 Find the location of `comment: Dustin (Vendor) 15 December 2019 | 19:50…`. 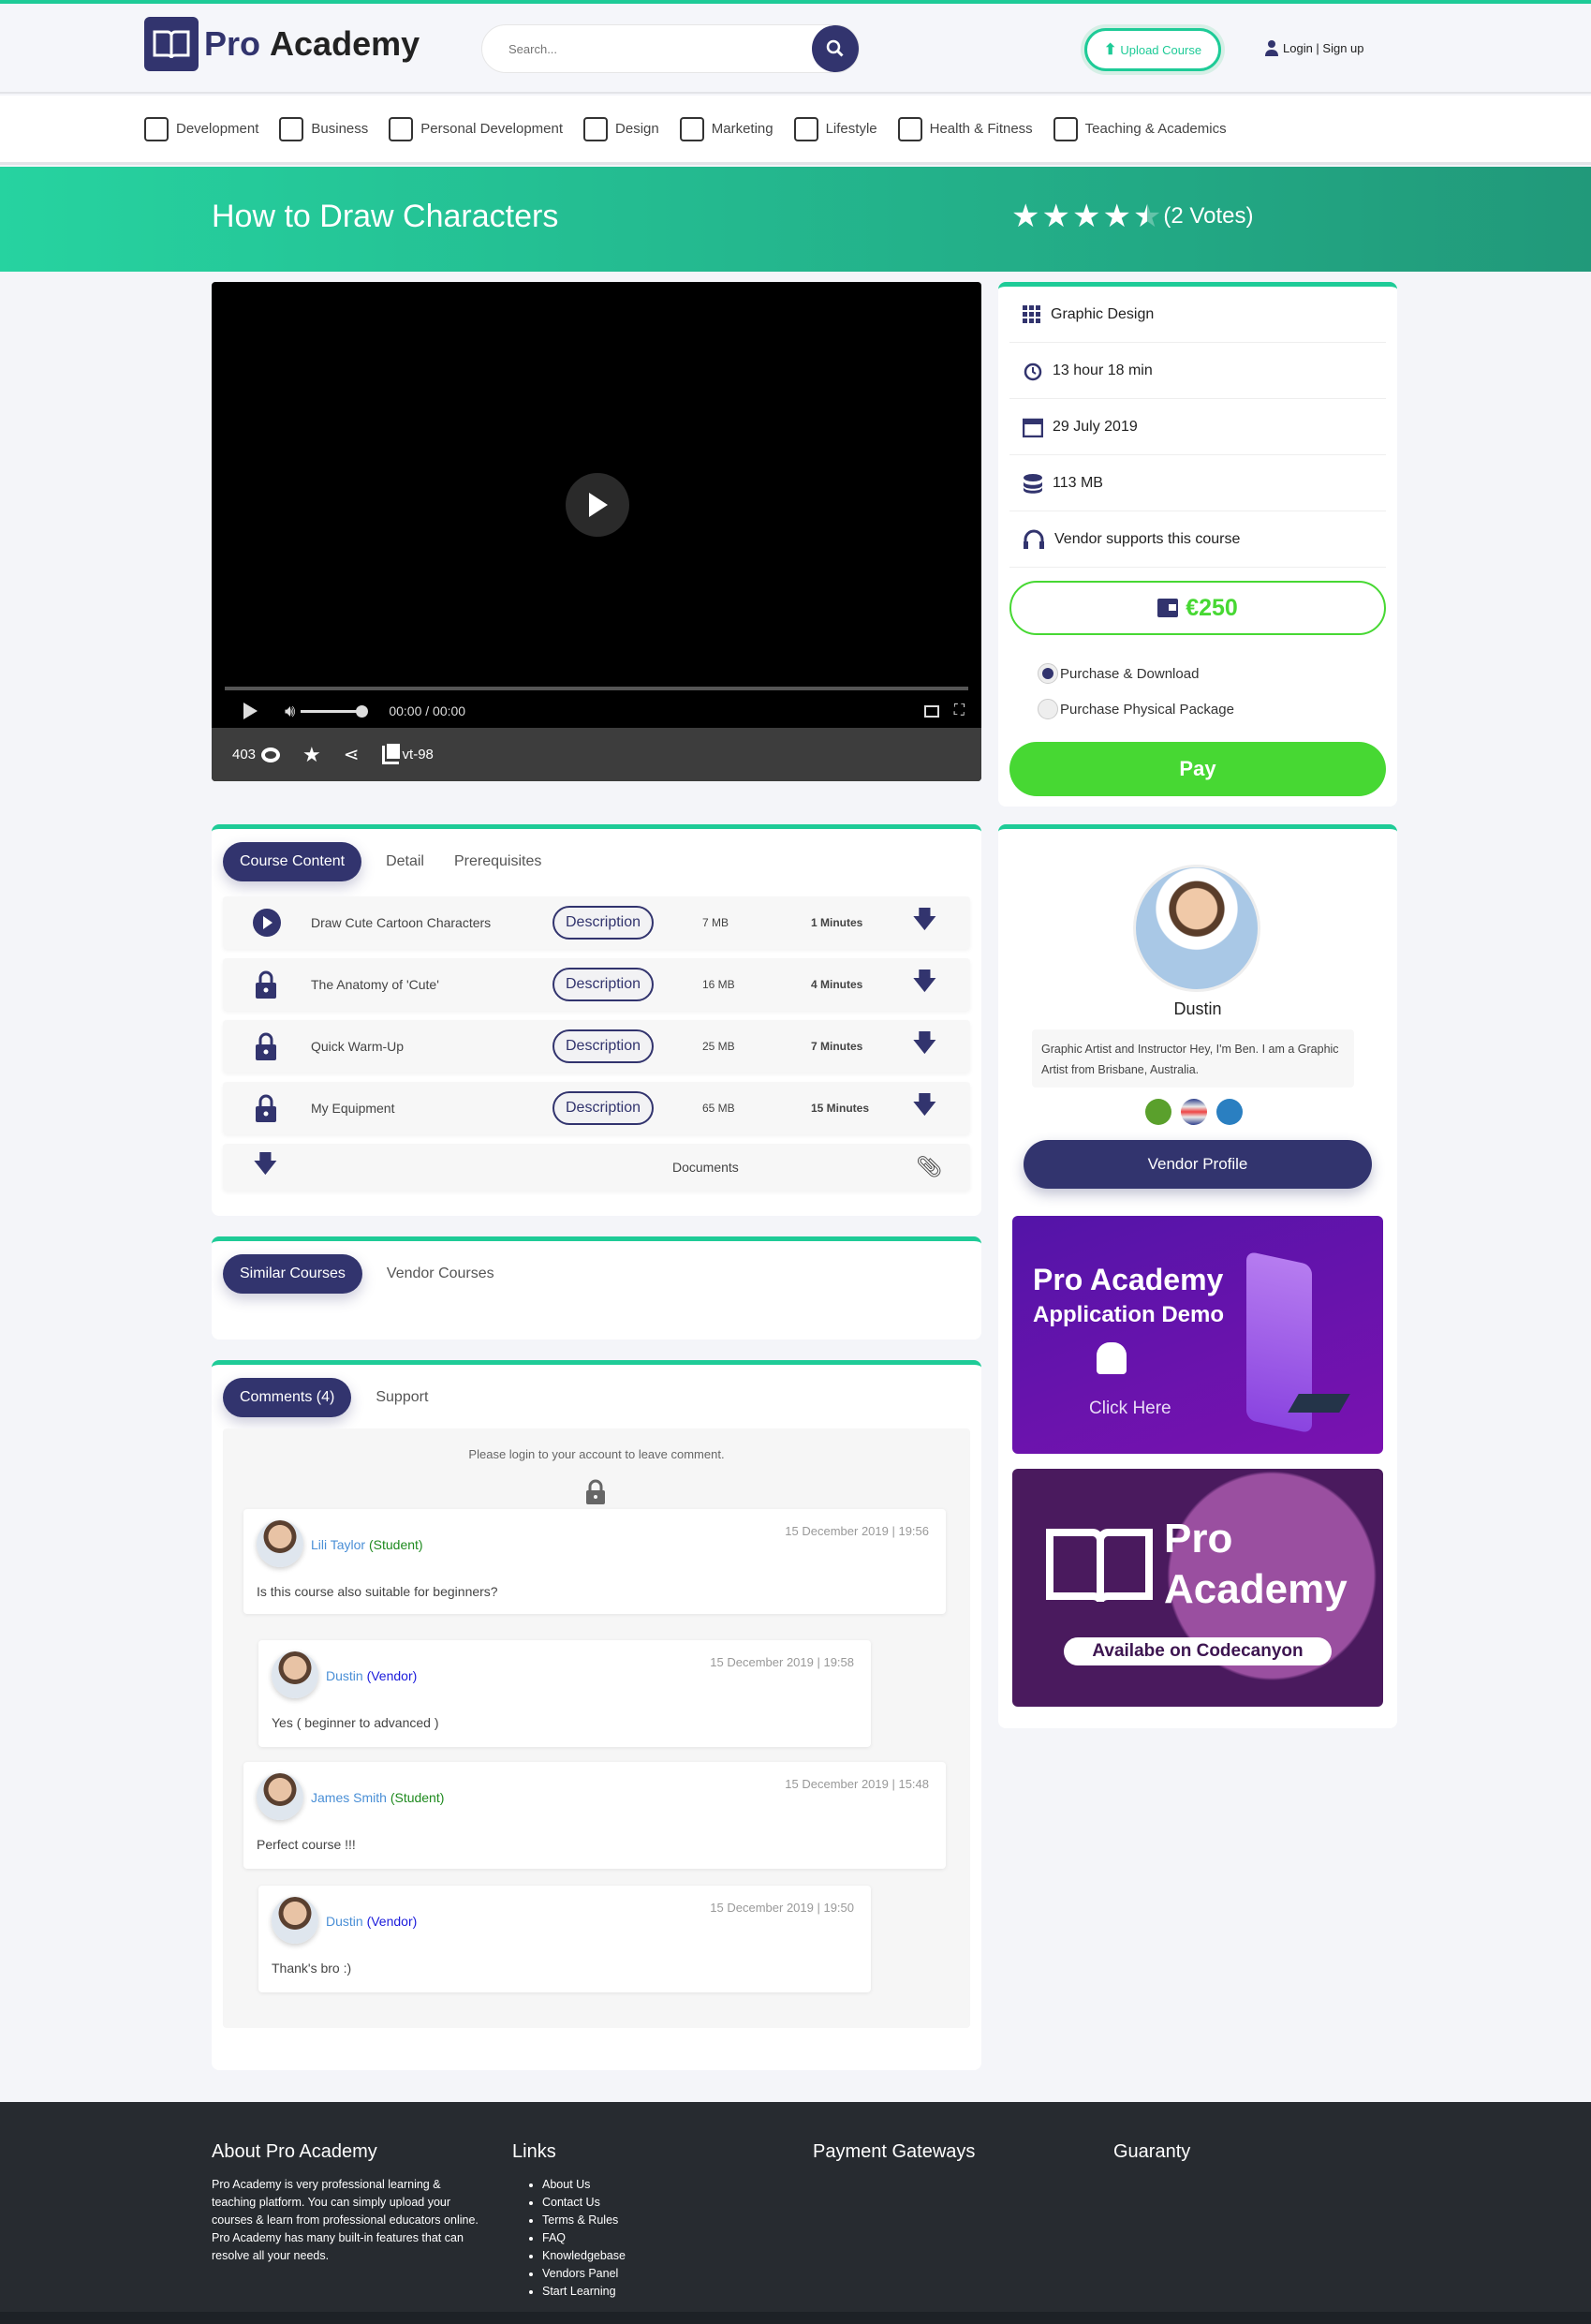

comment: Dustin (Vendor) 15 December 2019 | 19:50… is located at coordinates (564, 1939).